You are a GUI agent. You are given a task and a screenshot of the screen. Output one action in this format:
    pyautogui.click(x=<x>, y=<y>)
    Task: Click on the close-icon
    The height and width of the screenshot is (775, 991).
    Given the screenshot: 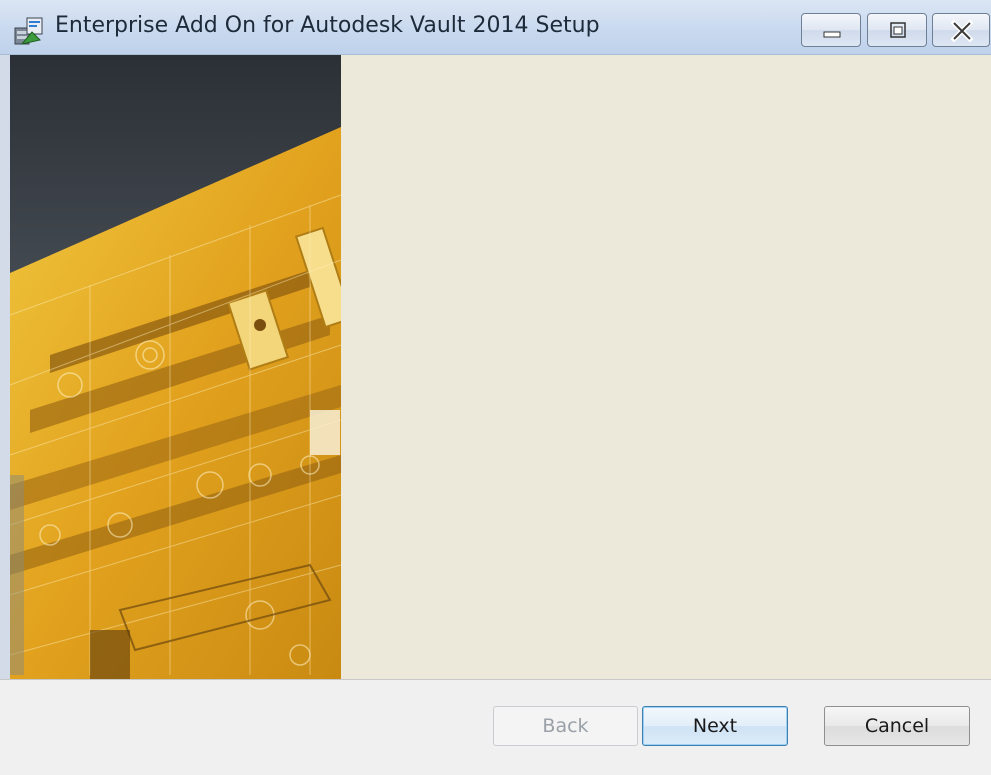 What is the action you would take?
    pyautogui.click(x=962, y=31)
    